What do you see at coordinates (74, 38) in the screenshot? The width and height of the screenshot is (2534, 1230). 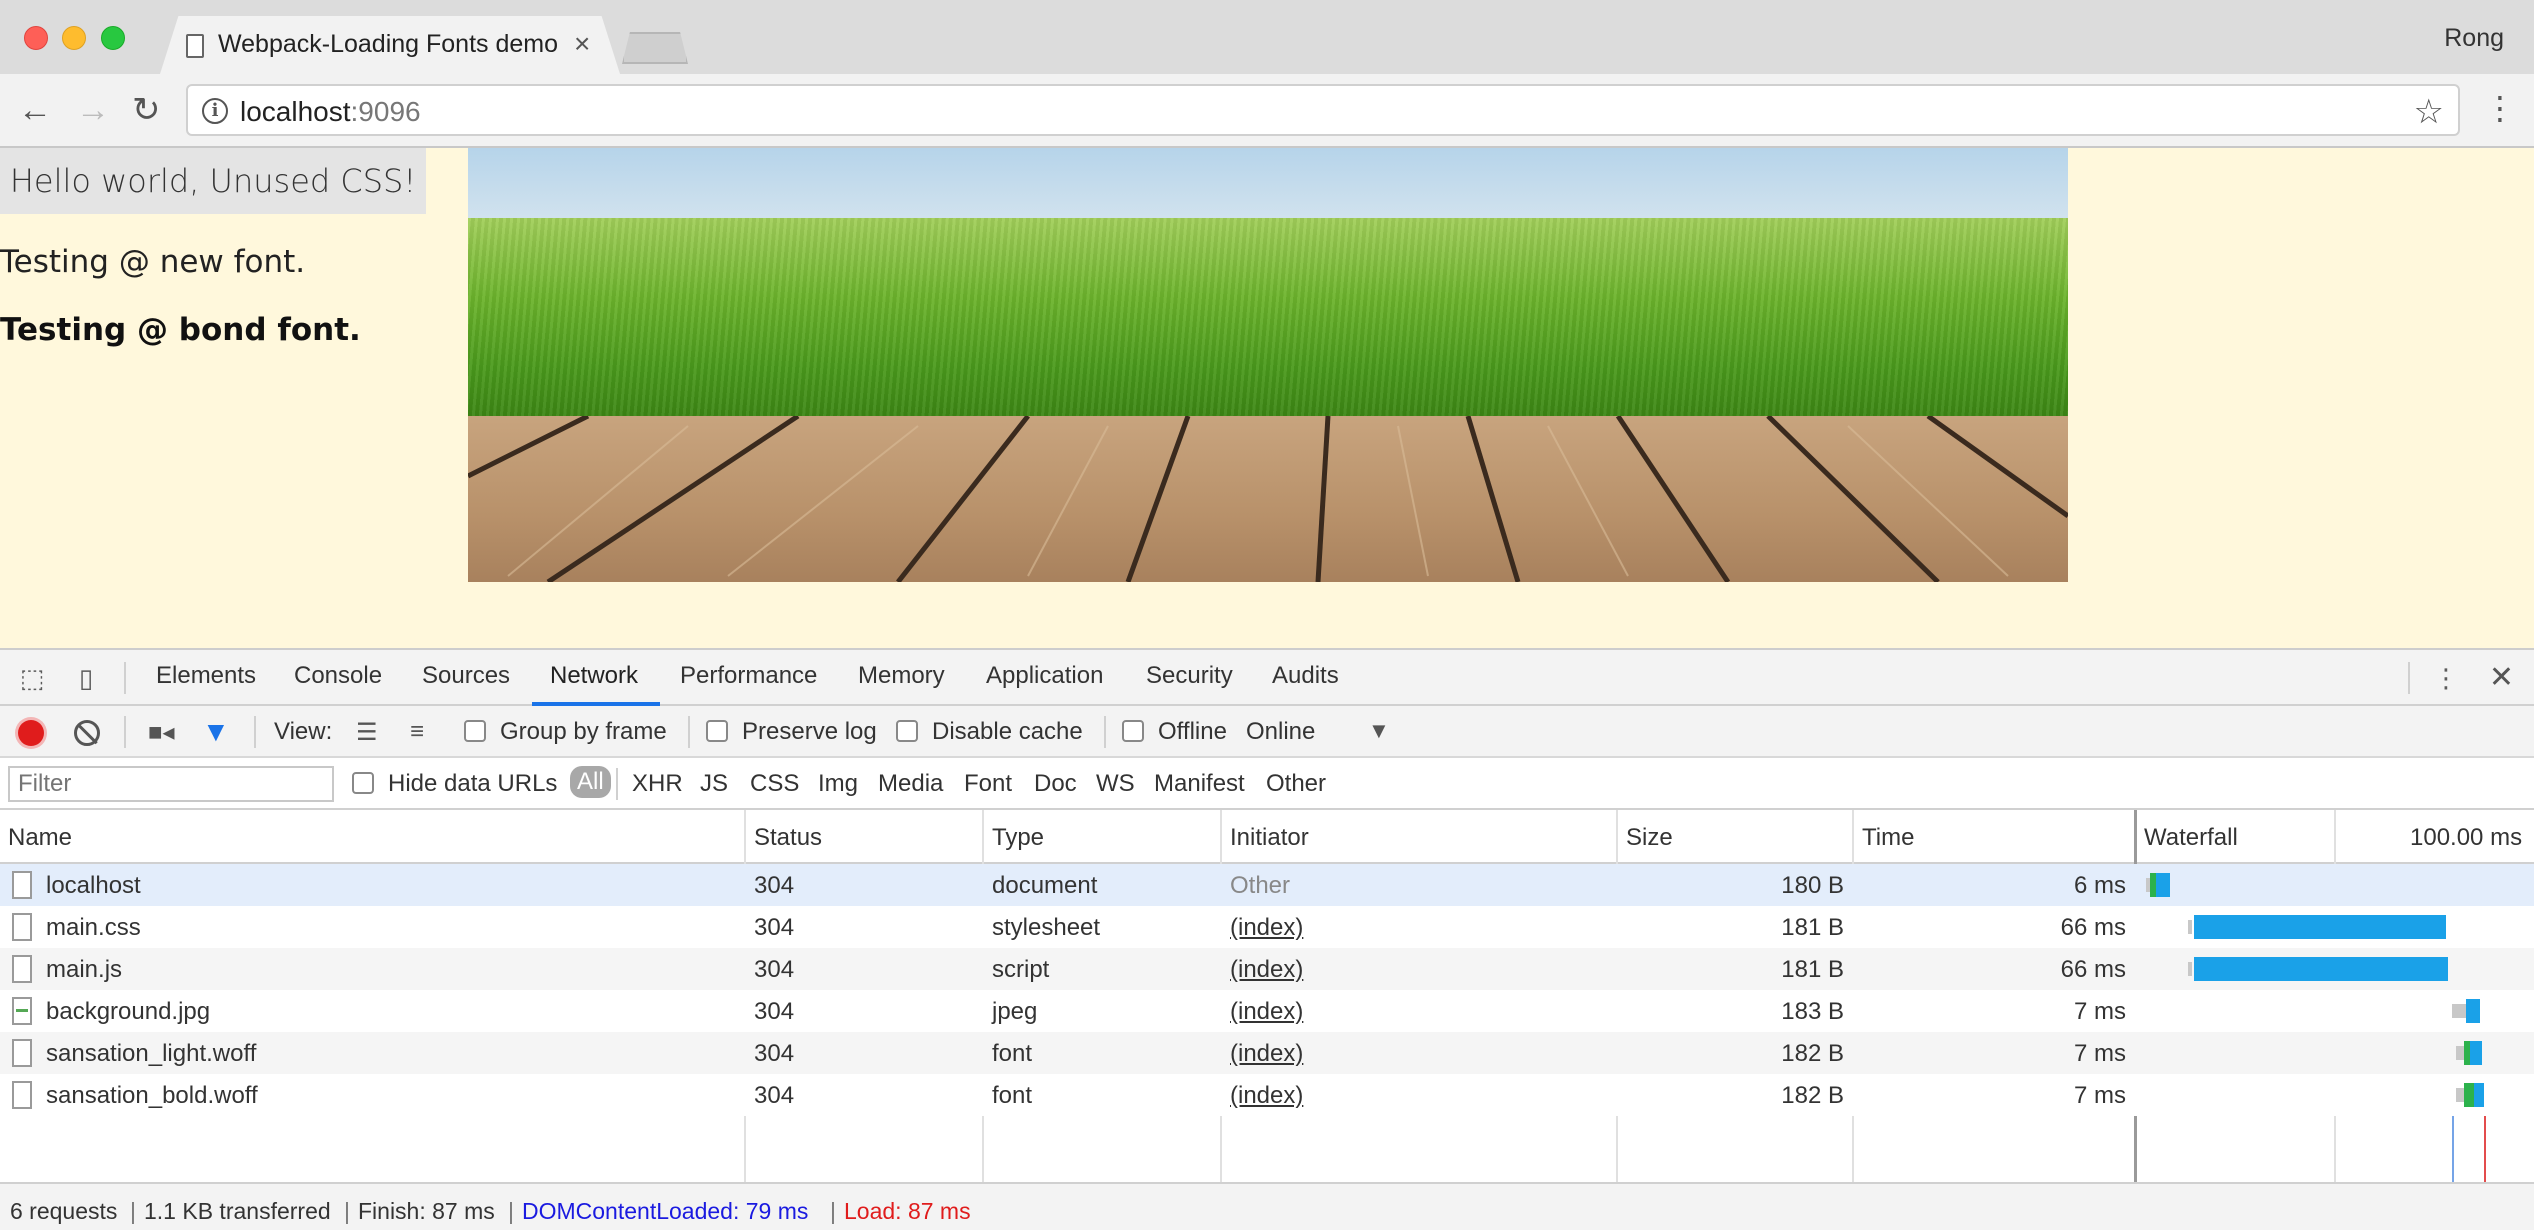 I see `window-minimize-button` at bounding box center [74, 38].